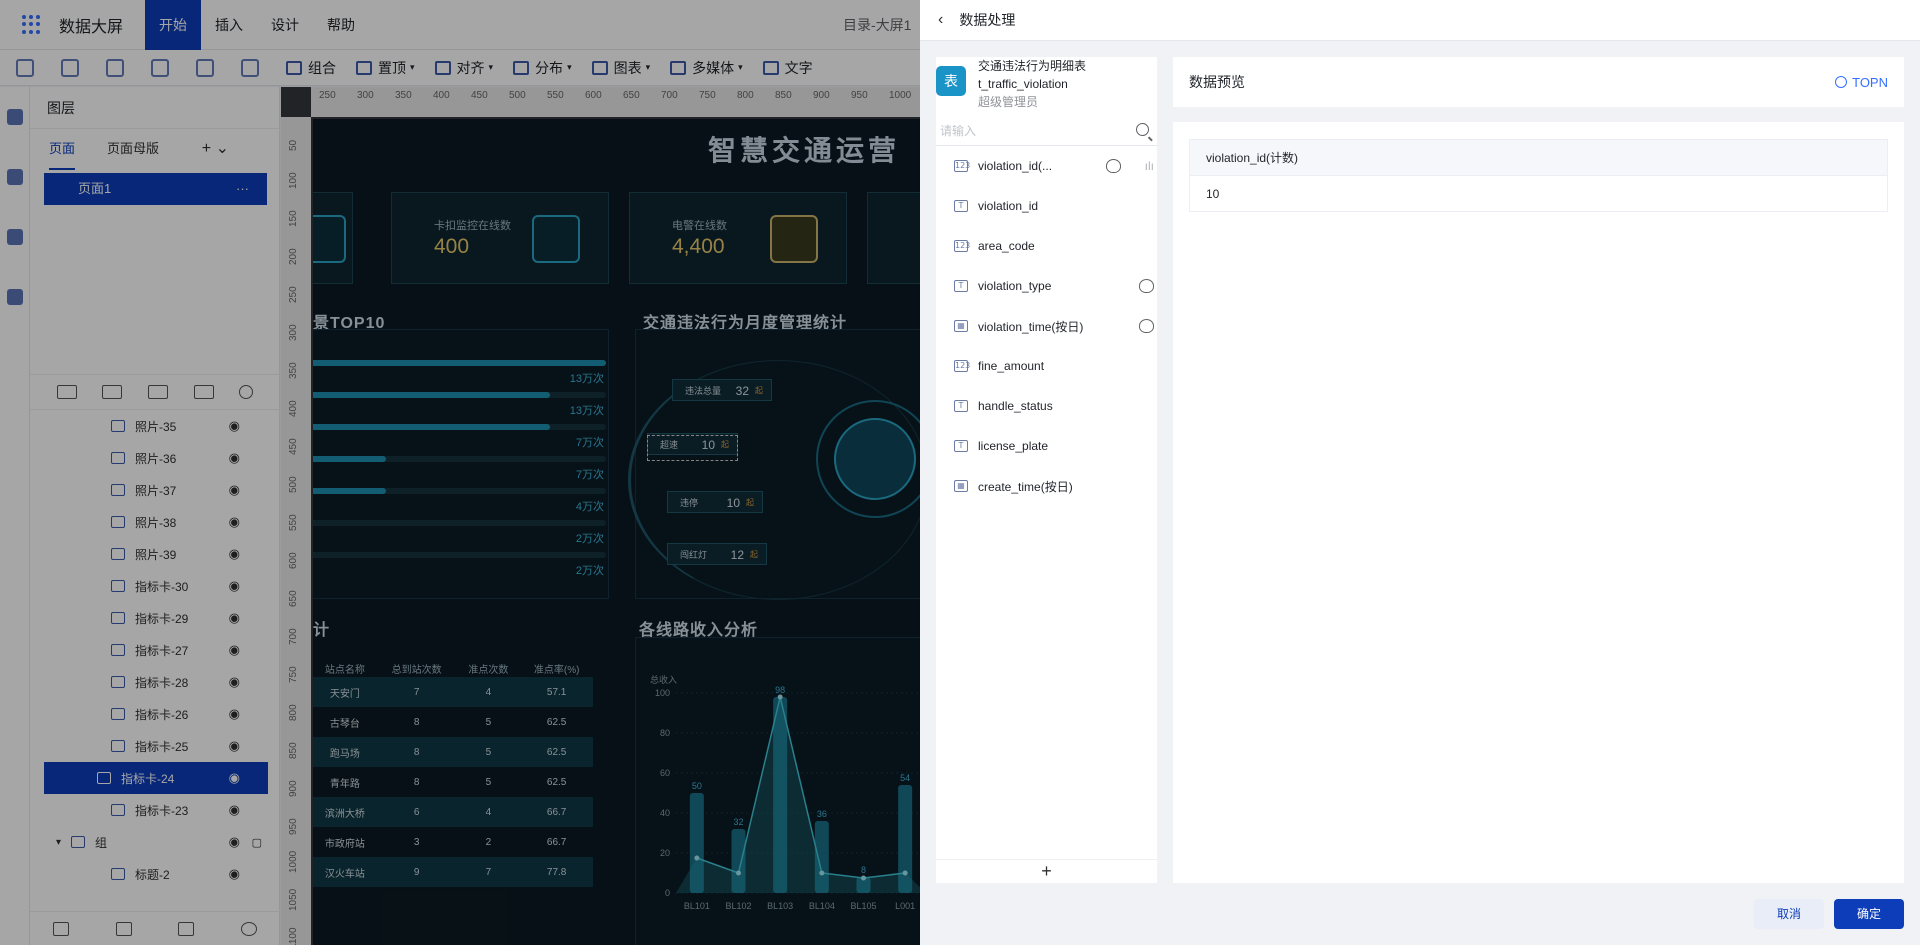 The width and height of the screenshot is (1920, 945). Describe the element at coordinates (1149, 166) in the screenshot. I see `bar-chart-icon: ılı` at that location.